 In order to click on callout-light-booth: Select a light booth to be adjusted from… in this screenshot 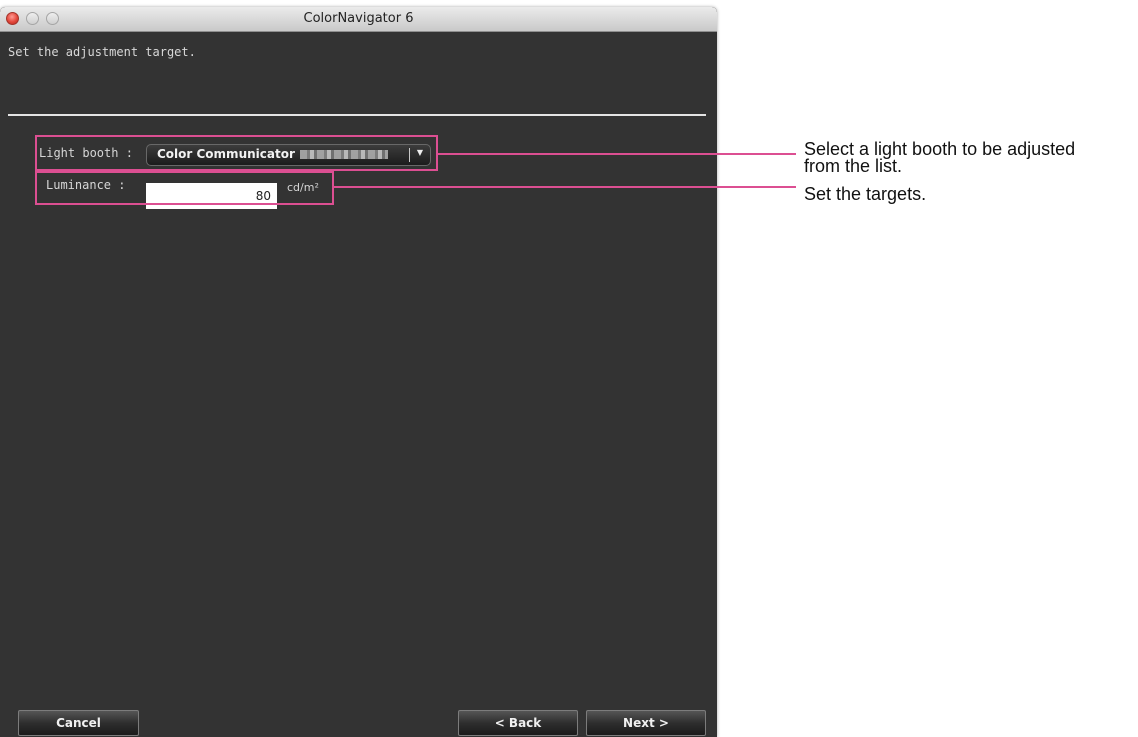, I will do `click(940, 157)`.